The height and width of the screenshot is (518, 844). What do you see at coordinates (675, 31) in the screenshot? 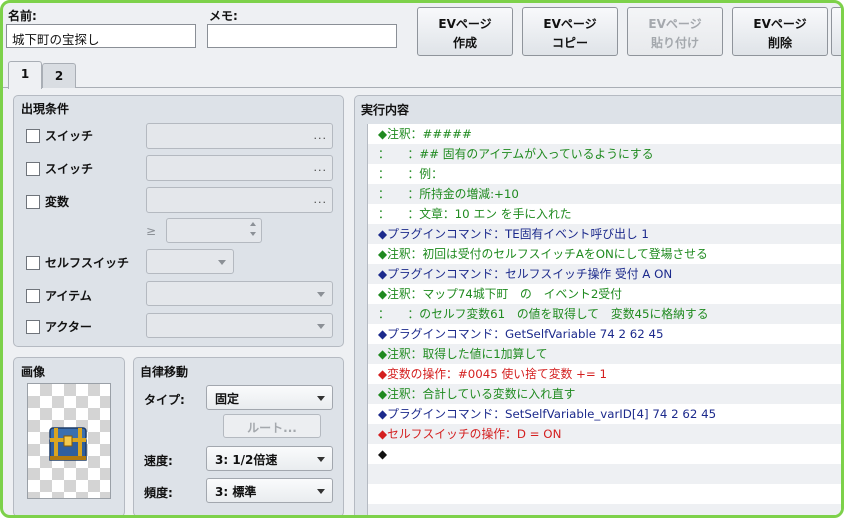
I see `ev-page-paste-button: EVページ貼り付け` at bounding box center [675, 31].